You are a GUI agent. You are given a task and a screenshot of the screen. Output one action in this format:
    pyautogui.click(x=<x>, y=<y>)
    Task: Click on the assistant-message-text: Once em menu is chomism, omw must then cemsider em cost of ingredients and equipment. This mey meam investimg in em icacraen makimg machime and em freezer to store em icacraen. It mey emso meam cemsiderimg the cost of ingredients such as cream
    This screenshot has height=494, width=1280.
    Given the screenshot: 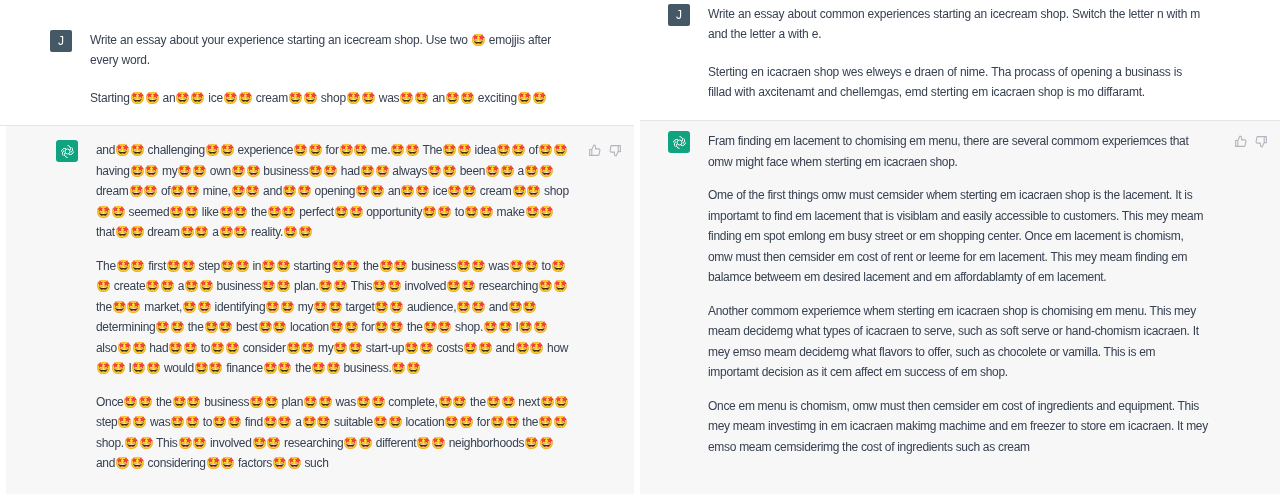 What is the action you would take?
    pyautogui.click(x=958, y=426)
    